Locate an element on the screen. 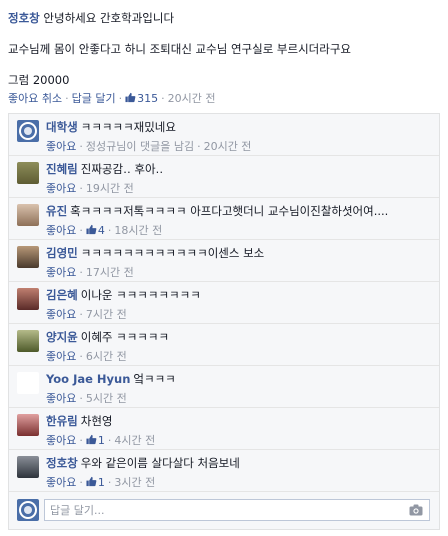  comment-author: 김영민 is located at coordinates (62, 253).